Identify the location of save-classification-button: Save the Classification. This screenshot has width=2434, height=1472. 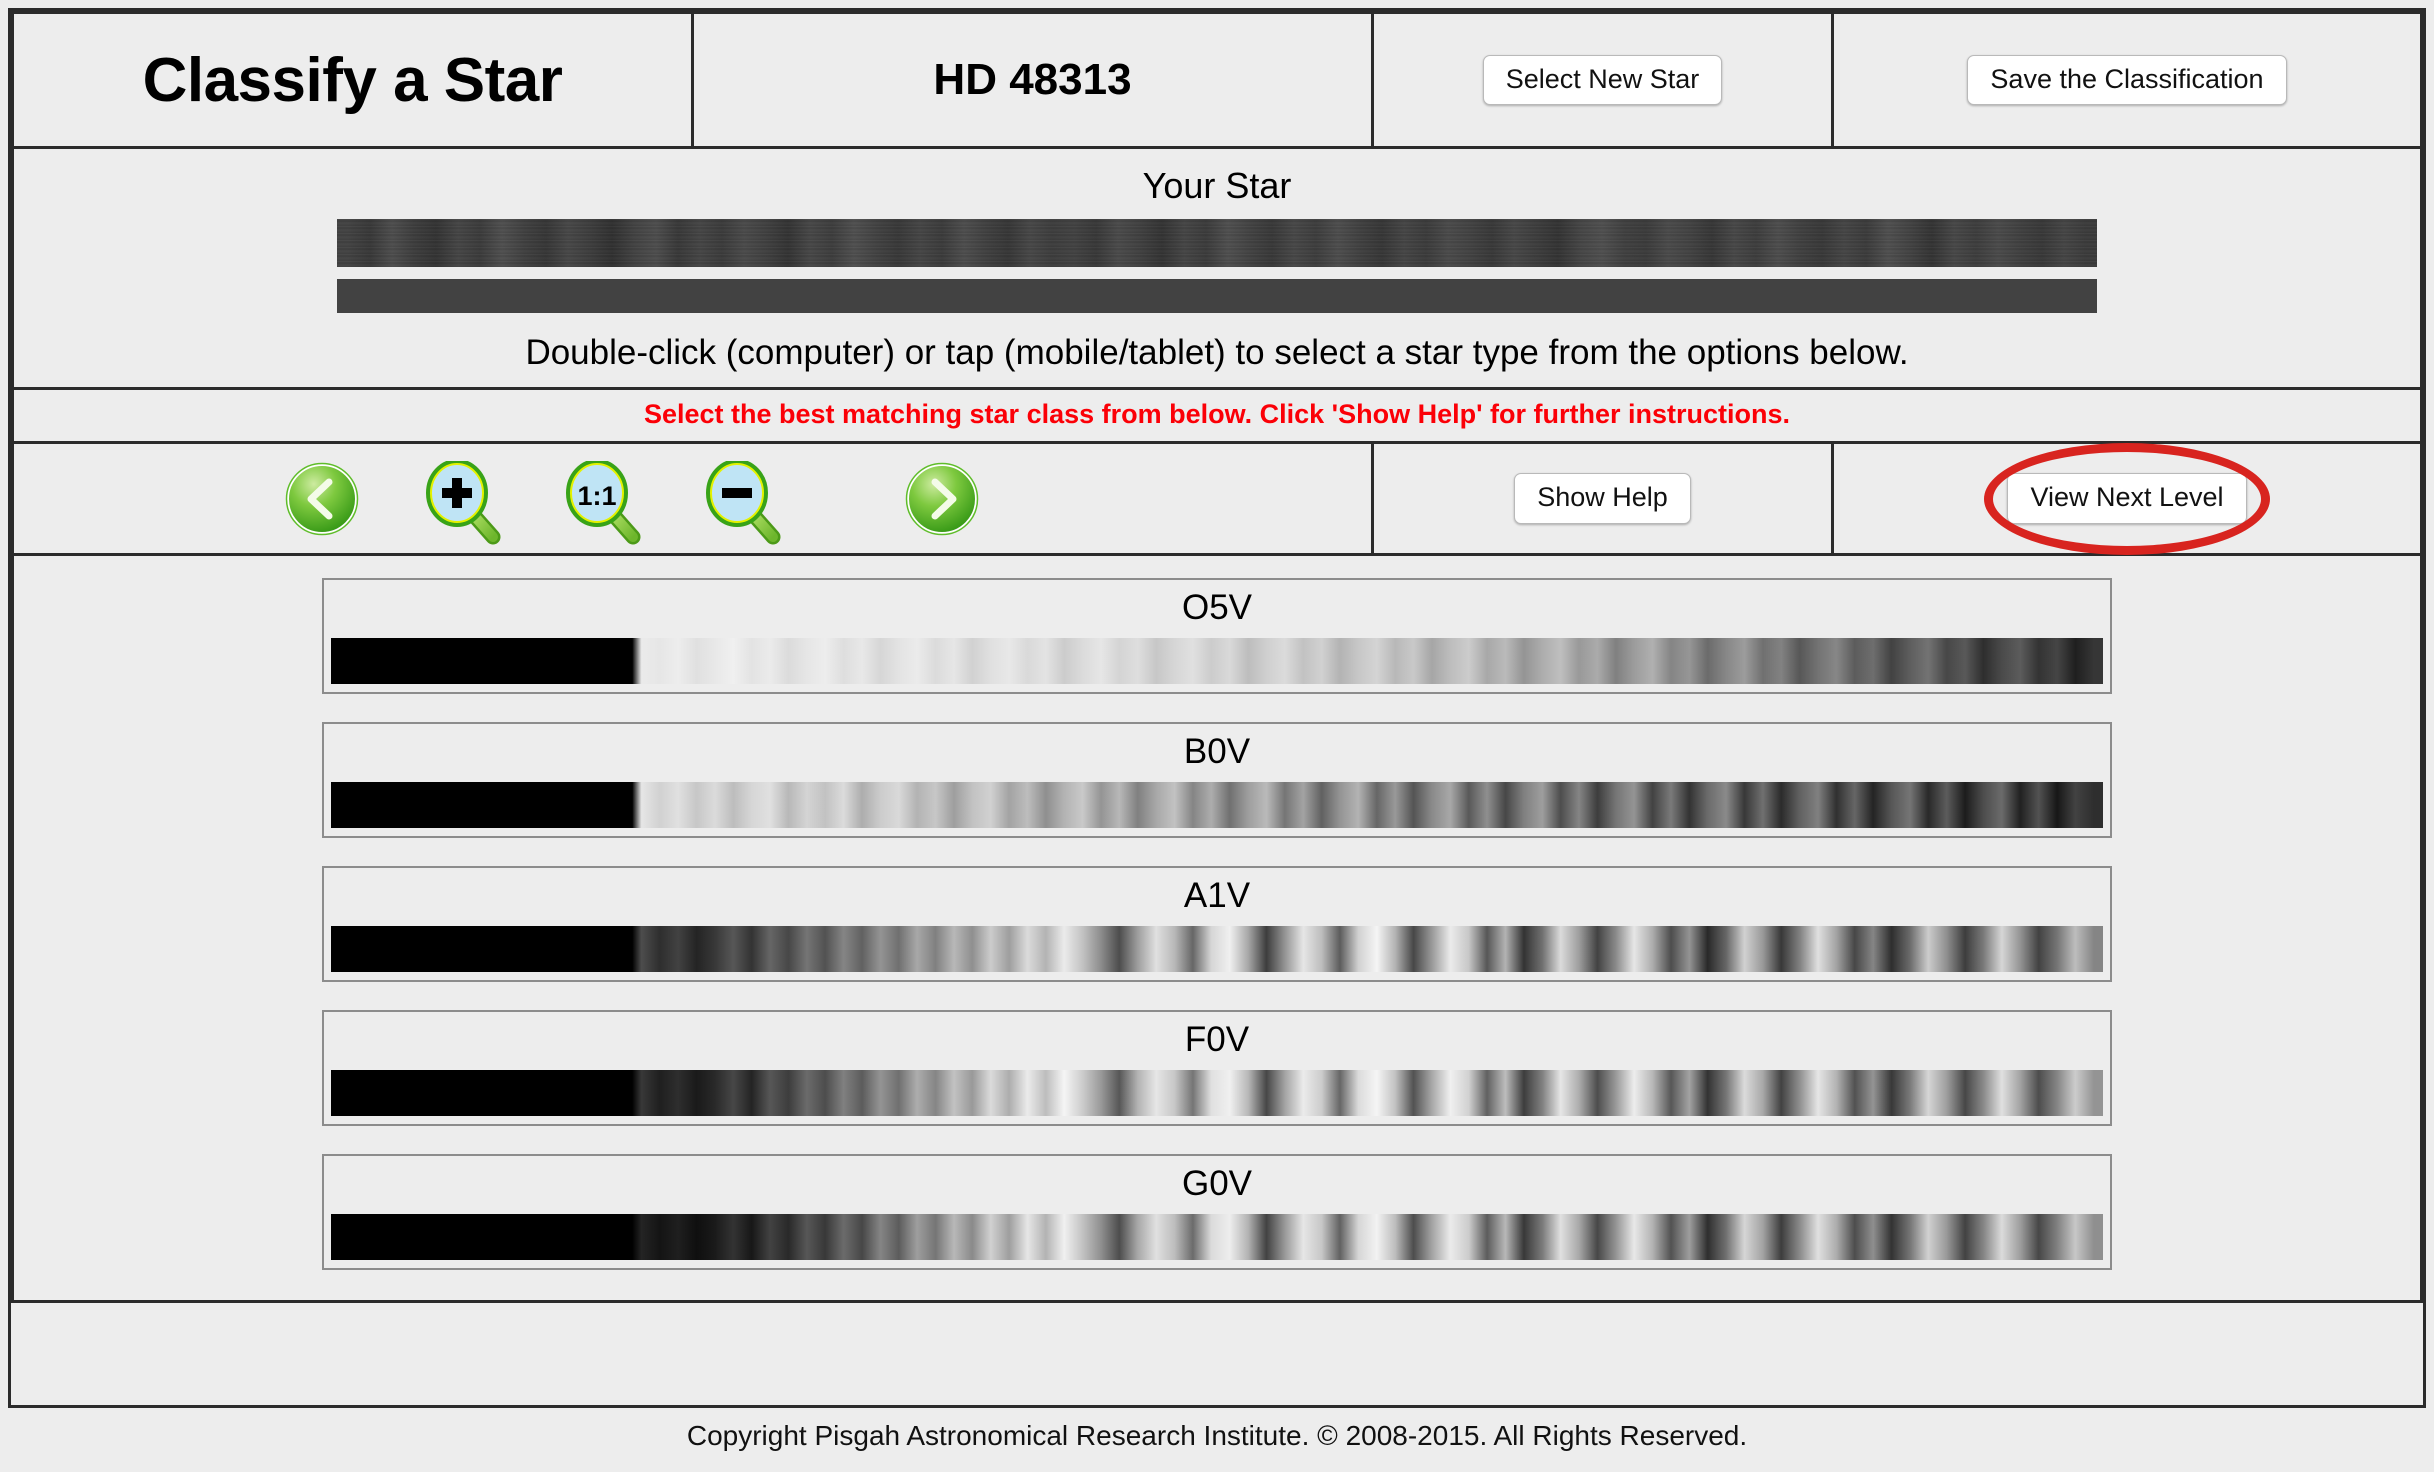
(2127, 80).